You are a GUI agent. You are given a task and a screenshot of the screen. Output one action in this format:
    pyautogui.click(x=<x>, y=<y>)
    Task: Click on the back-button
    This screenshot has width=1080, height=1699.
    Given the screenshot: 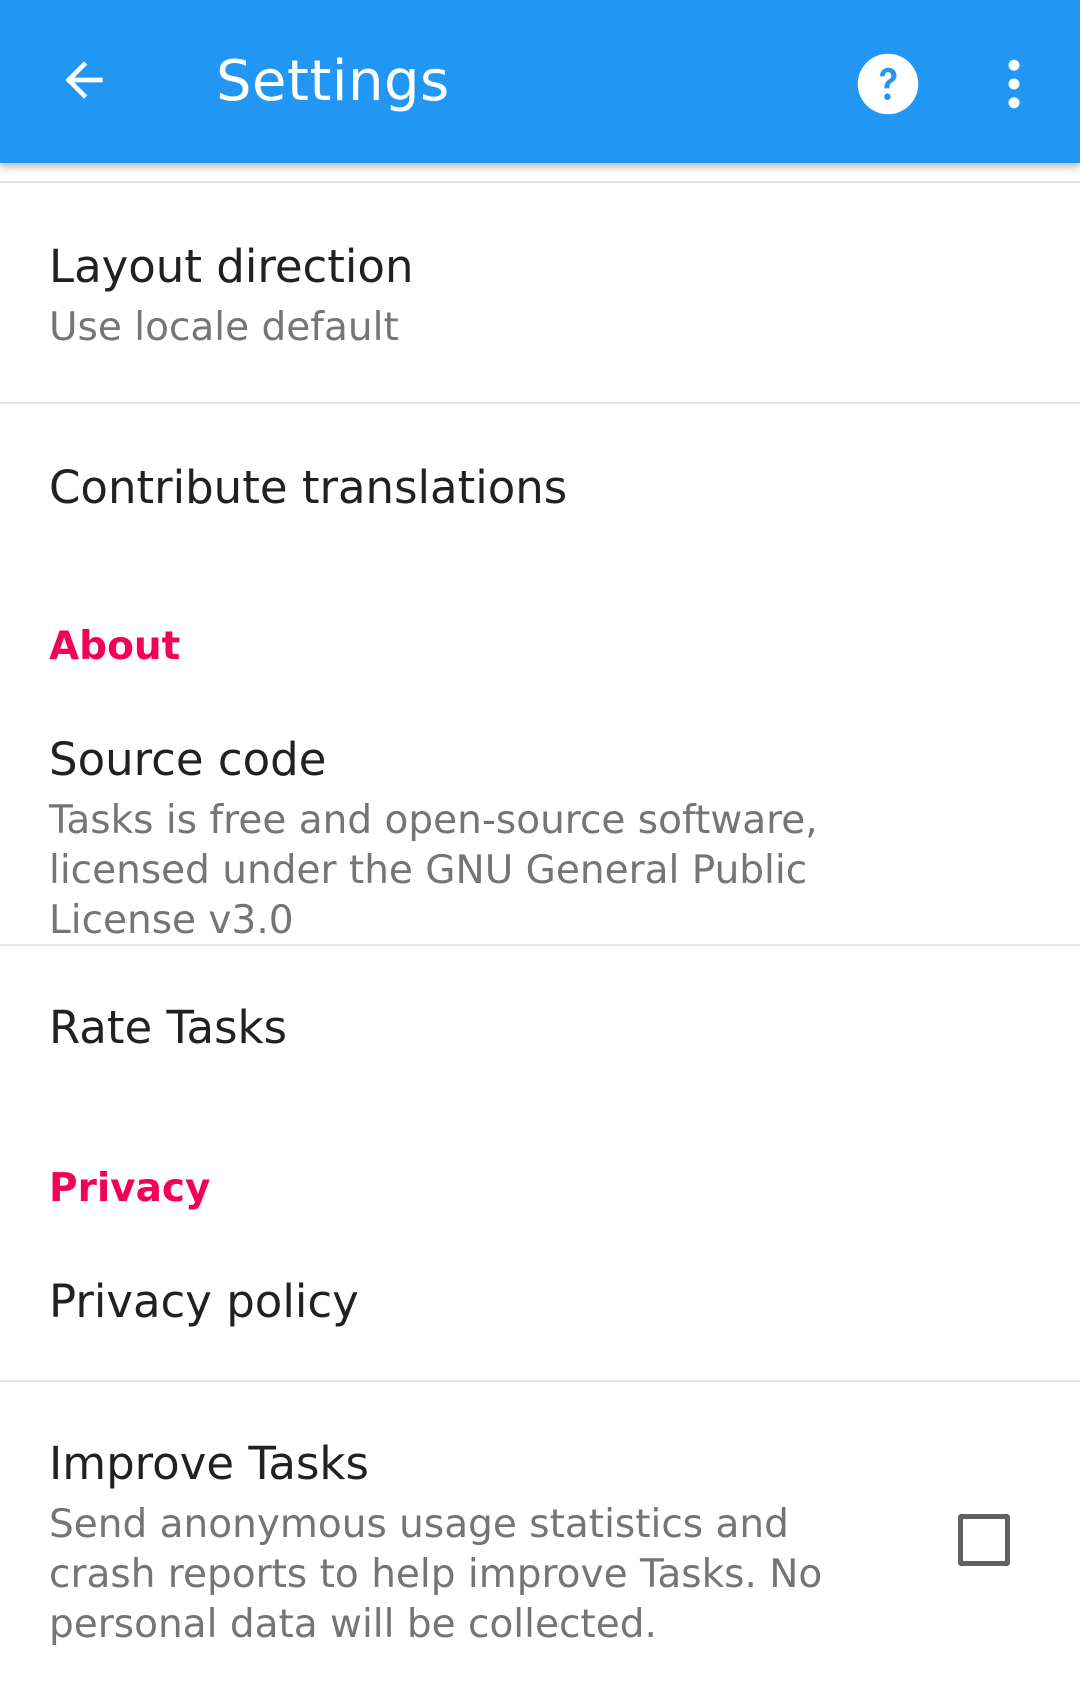 What is the action you would take?
    pyautogui.click(x=84, y=80)
    